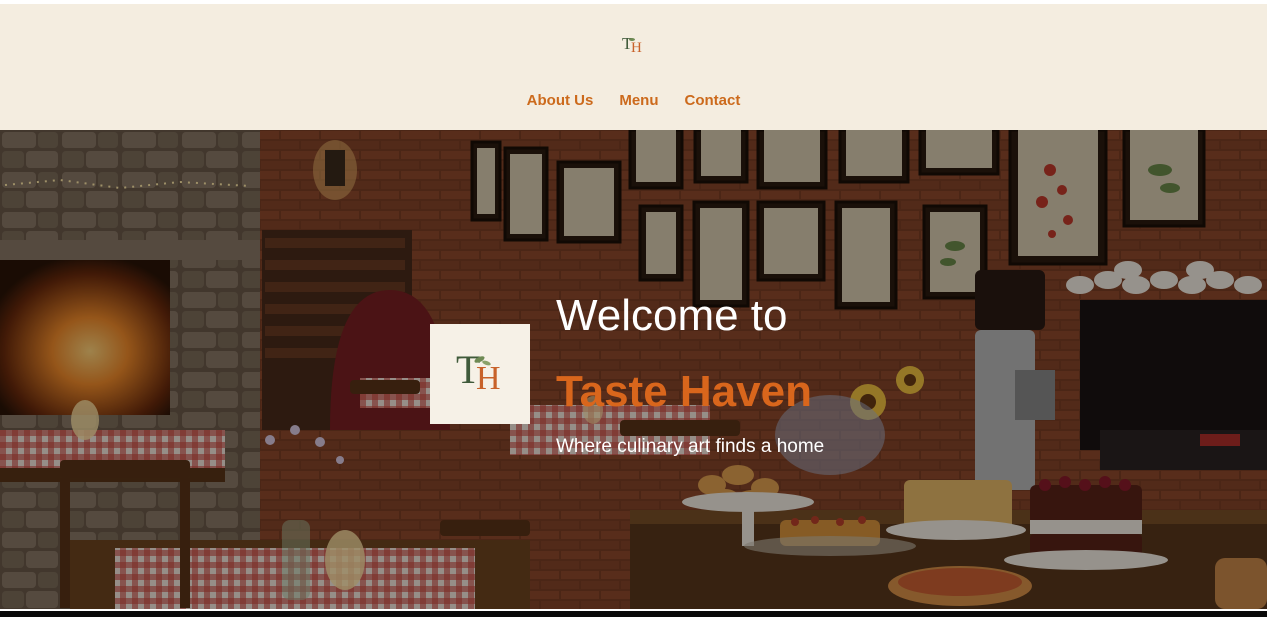 Image resolution: width=1267 pixels, height=617 pixels. What do you see at coordinates (638, 103) in the screenshot?
I see `nav-link-menu: Menu` at bounding box center [638, 103].